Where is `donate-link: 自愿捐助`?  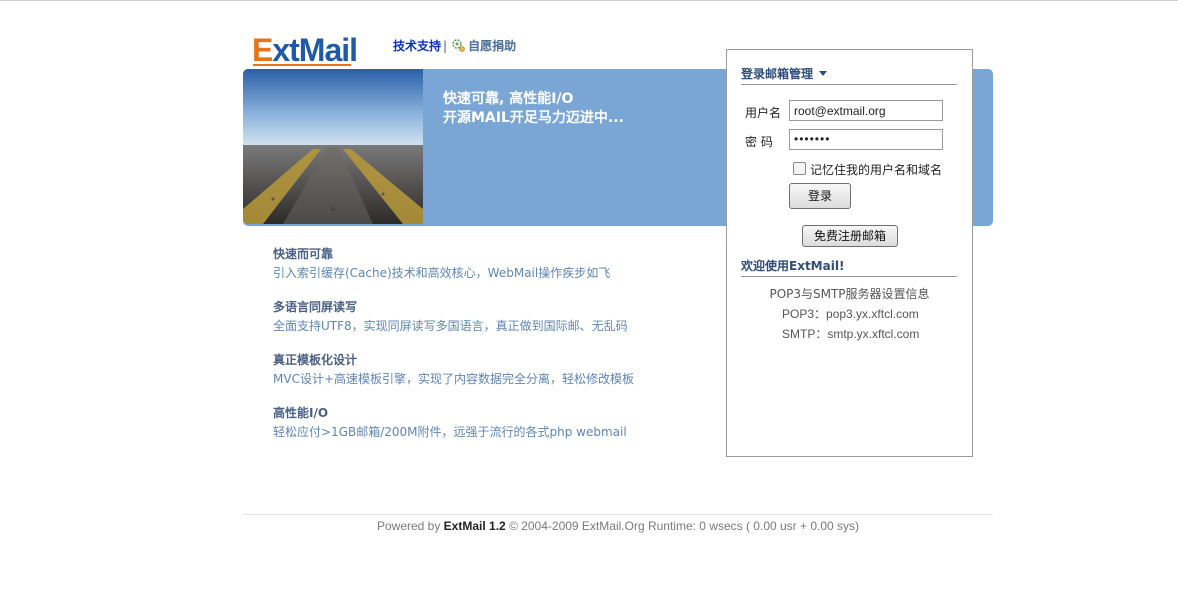 donate-link: 自愿捐助 is located at coordinates (492, 46).